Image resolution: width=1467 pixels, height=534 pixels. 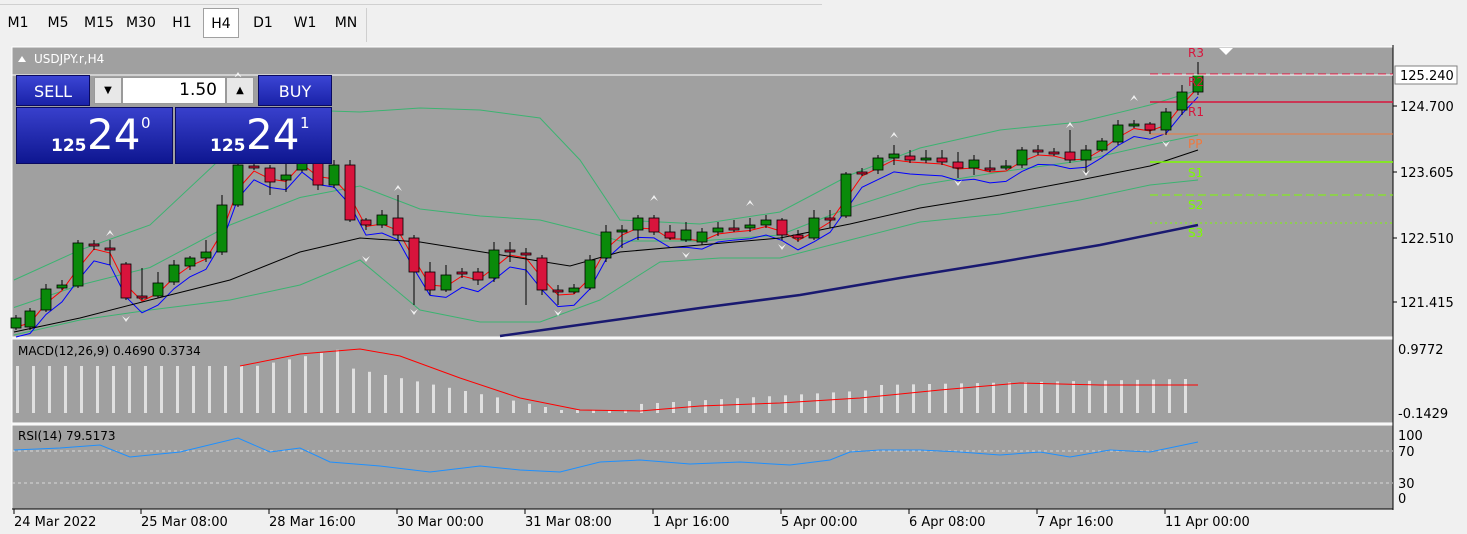 I want to click on buy-price-quote: 125 24 1, so click(x=253, y=135).